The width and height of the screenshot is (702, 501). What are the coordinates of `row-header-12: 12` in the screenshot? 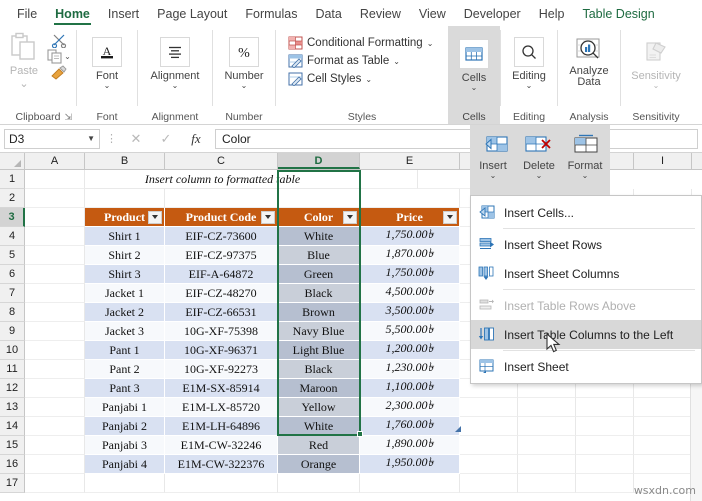 It's located at (12, 388).